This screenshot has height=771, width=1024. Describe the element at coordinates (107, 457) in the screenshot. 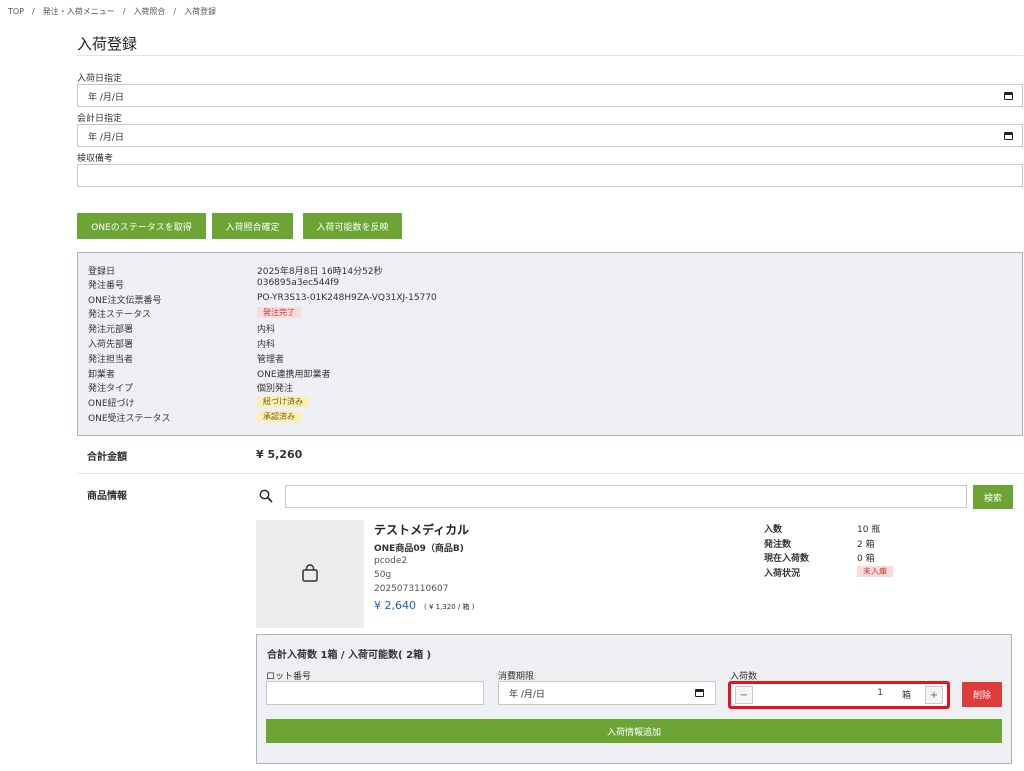

I see `total-label: 合計金額` at that location.